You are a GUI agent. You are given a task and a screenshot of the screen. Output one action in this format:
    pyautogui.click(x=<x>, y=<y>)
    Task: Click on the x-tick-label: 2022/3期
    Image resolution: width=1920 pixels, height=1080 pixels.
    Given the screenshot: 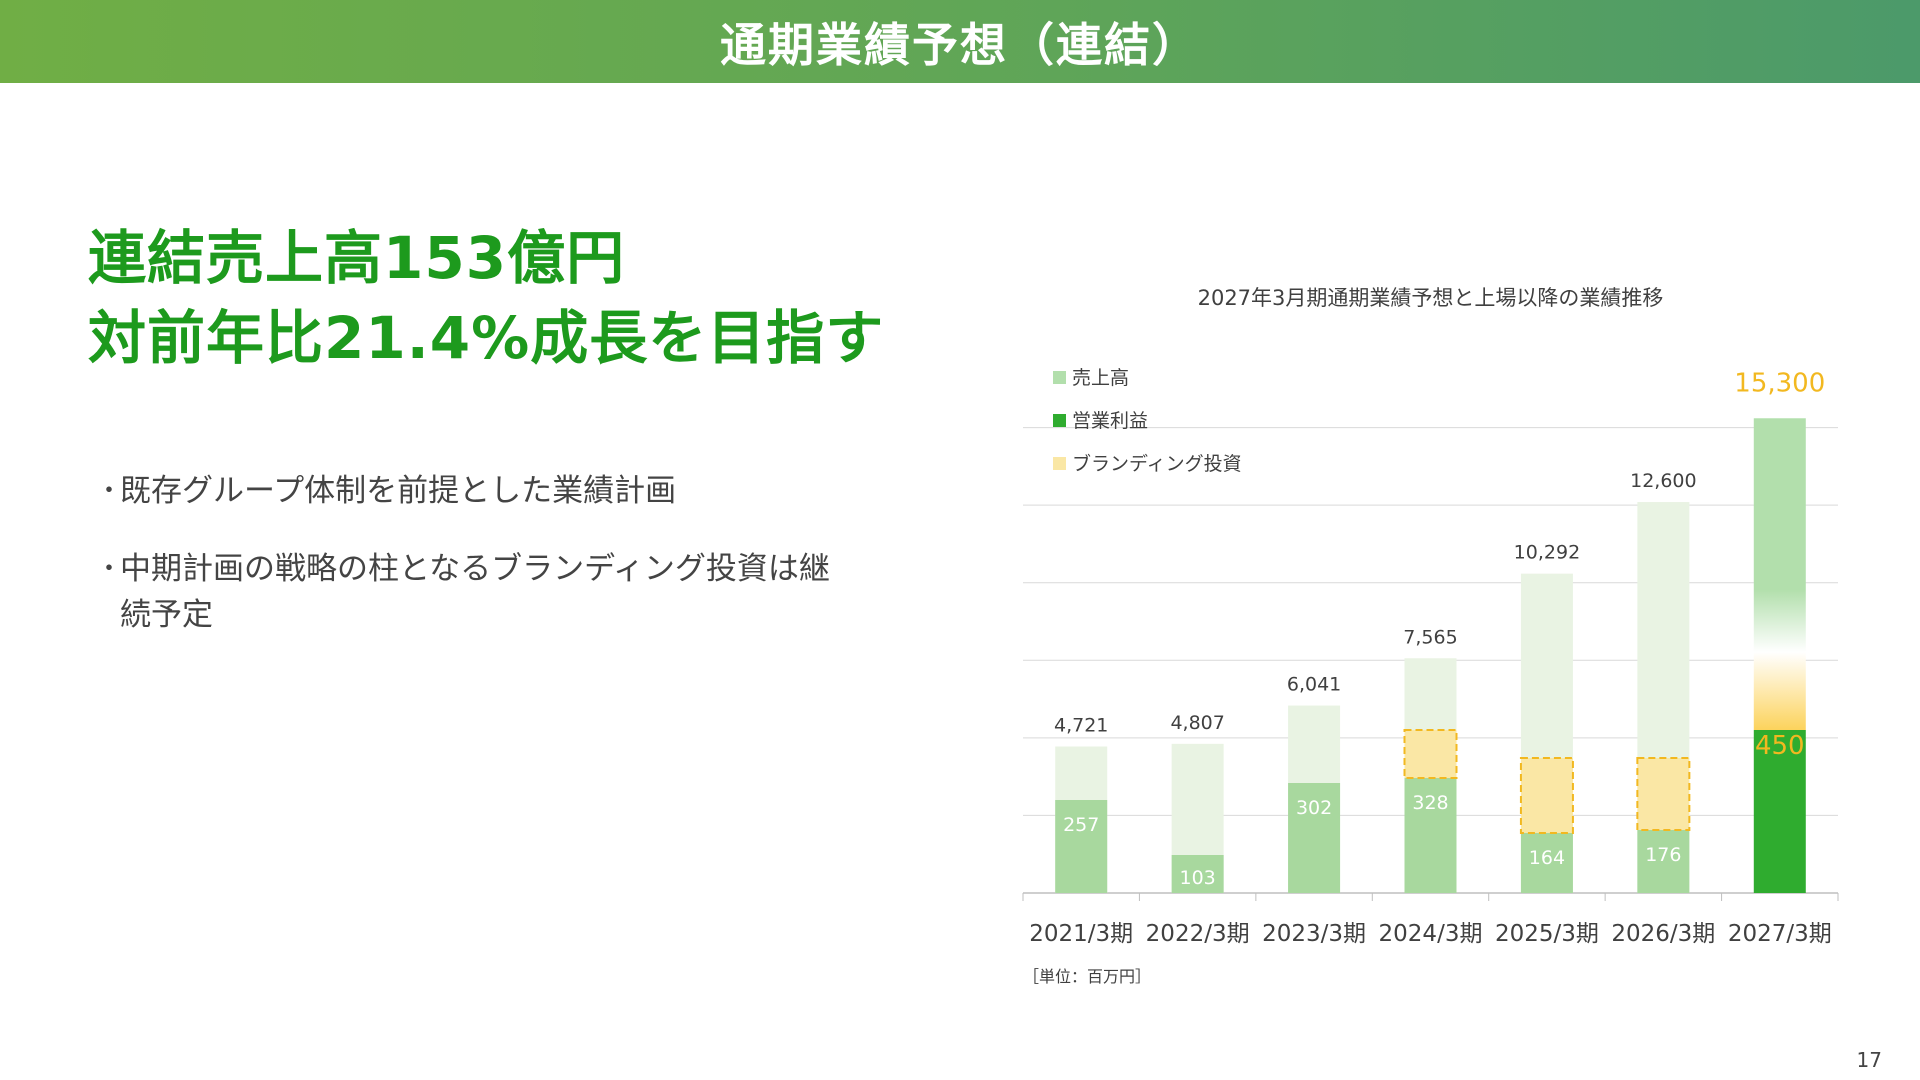 What is the action you would take?
    pyautogui.click(x=1198, y=934)
    